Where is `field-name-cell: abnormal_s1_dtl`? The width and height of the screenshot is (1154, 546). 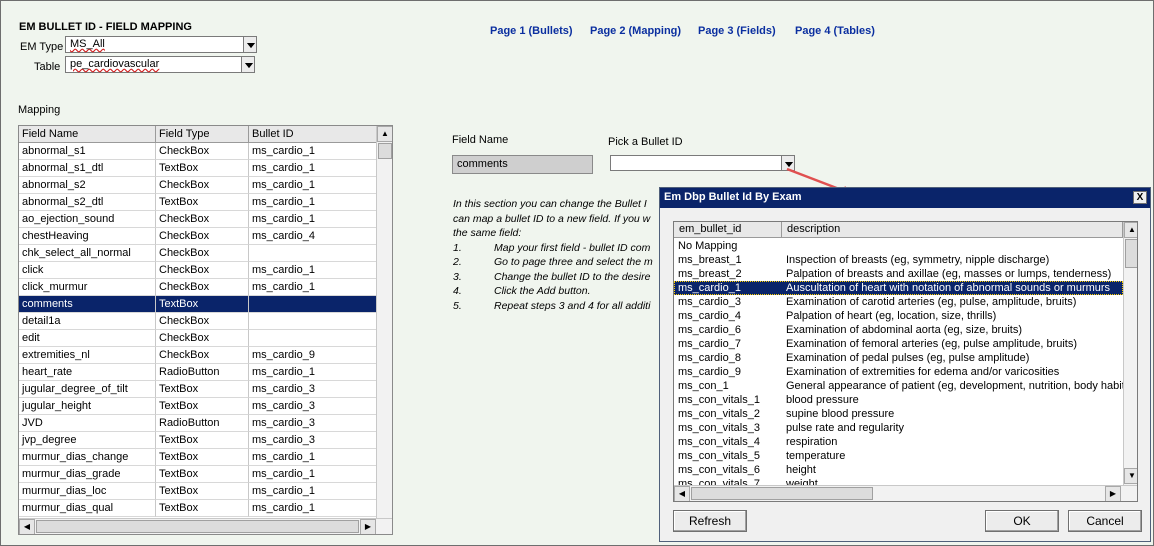
field-name-cell: abnormal_s1_dtl is located at coordinates (87, 168).